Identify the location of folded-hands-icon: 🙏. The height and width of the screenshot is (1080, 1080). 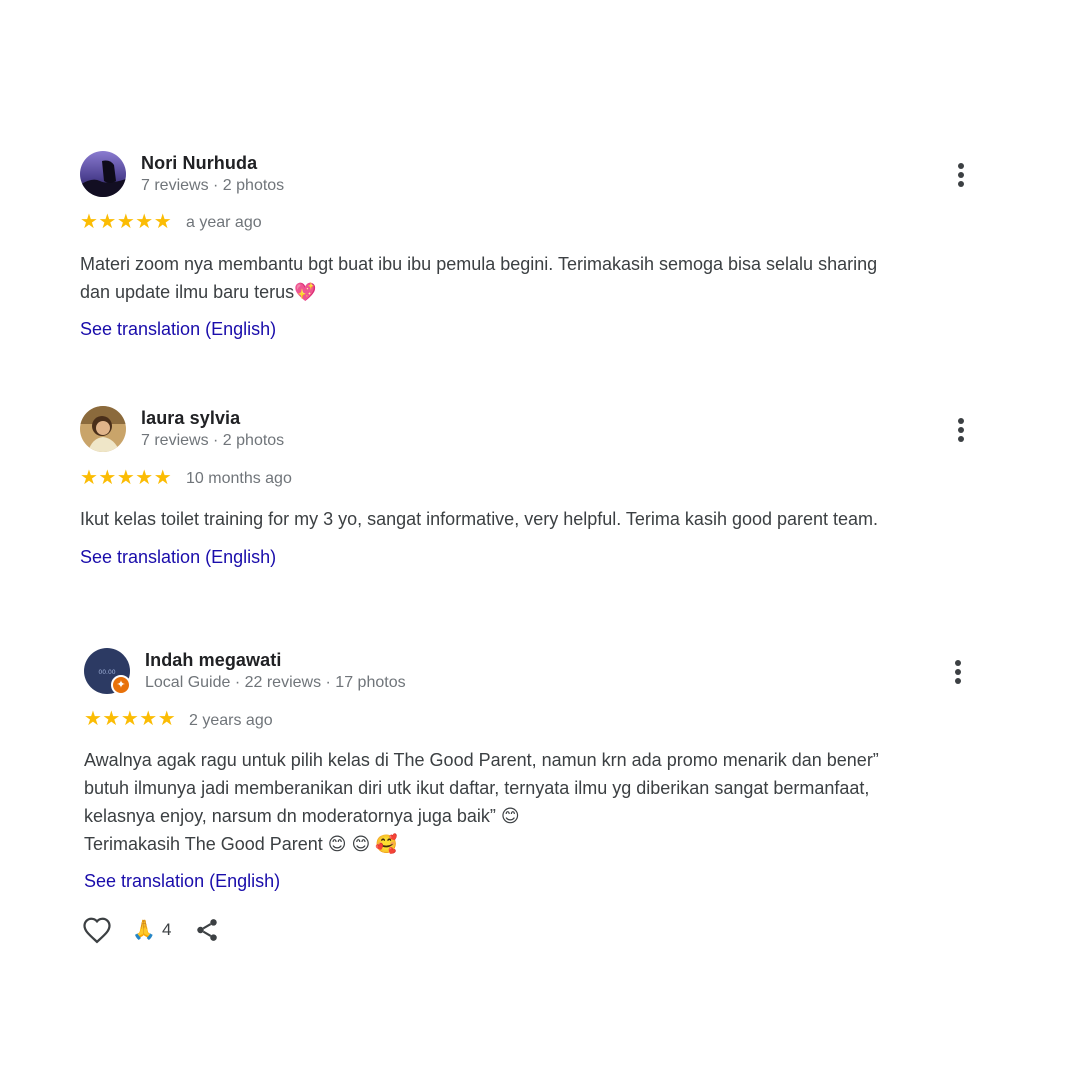
(144, 930).